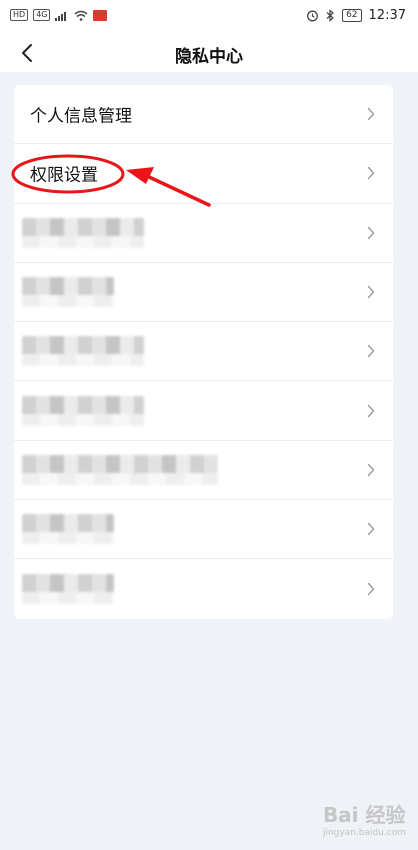 Image resolution: width=418 pixels, height=850 pixels. What do you see at coordinates (313, 16) in the screenshot?
I see `alarm-icon` at bounding box center [313, 16].